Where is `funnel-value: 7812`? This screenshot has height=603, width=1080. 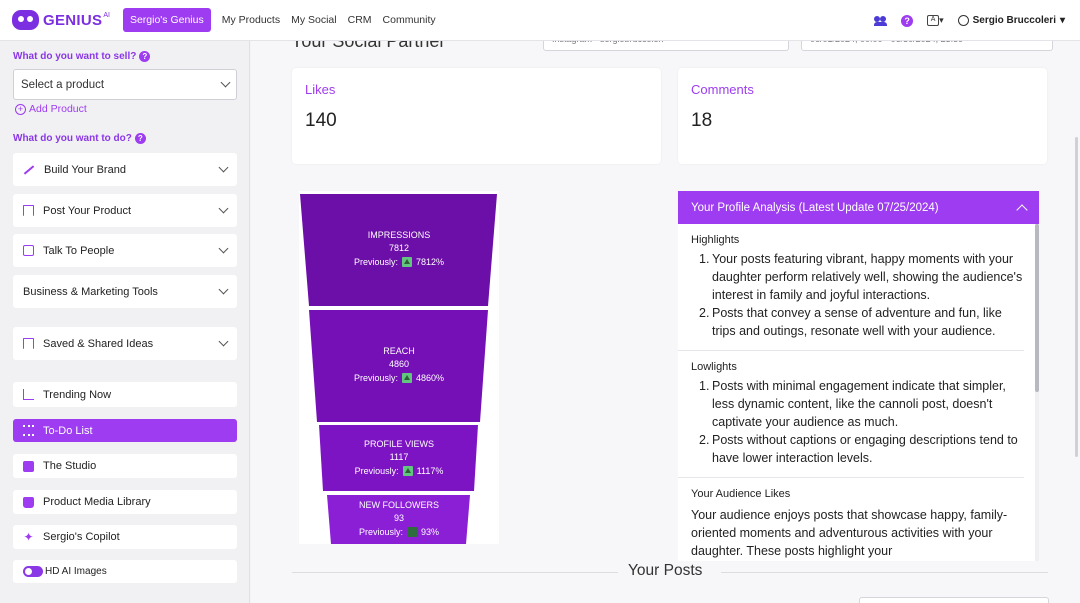
funnel-value: 7812 is located at coordinates (399, 248).